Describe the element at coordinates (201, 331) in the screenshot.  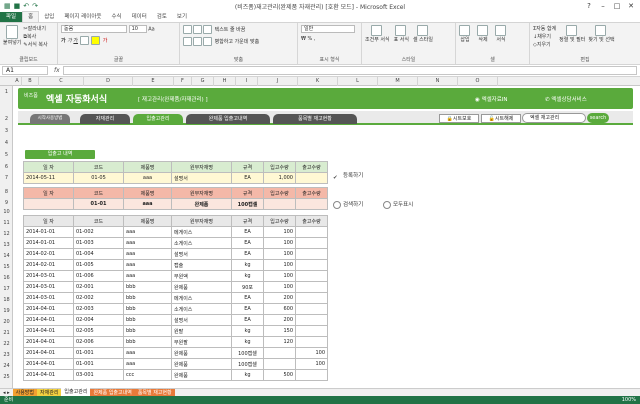
I see `table-cell: 원팔` at that location.